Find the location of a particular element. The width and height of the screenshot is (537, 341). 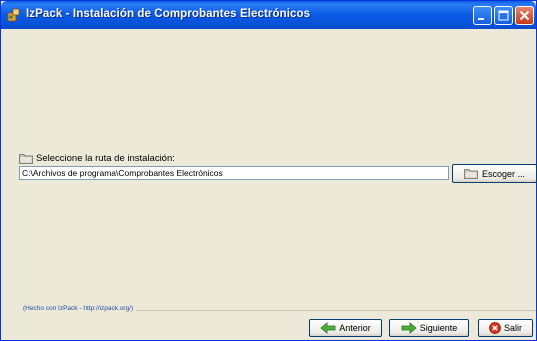

quit-button: Salir is located at coordinates (505, 328).